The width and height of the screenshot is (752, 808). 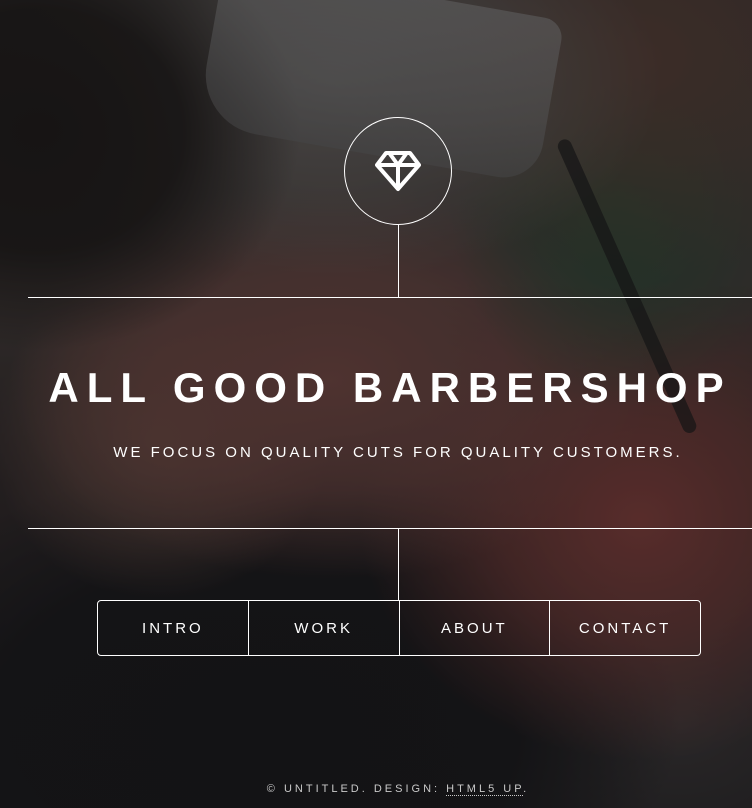 What do you see at coordinates (390, 528) in the screenshot?
I see `divider-horizontal-bottom` at bounding box center [390, 528].